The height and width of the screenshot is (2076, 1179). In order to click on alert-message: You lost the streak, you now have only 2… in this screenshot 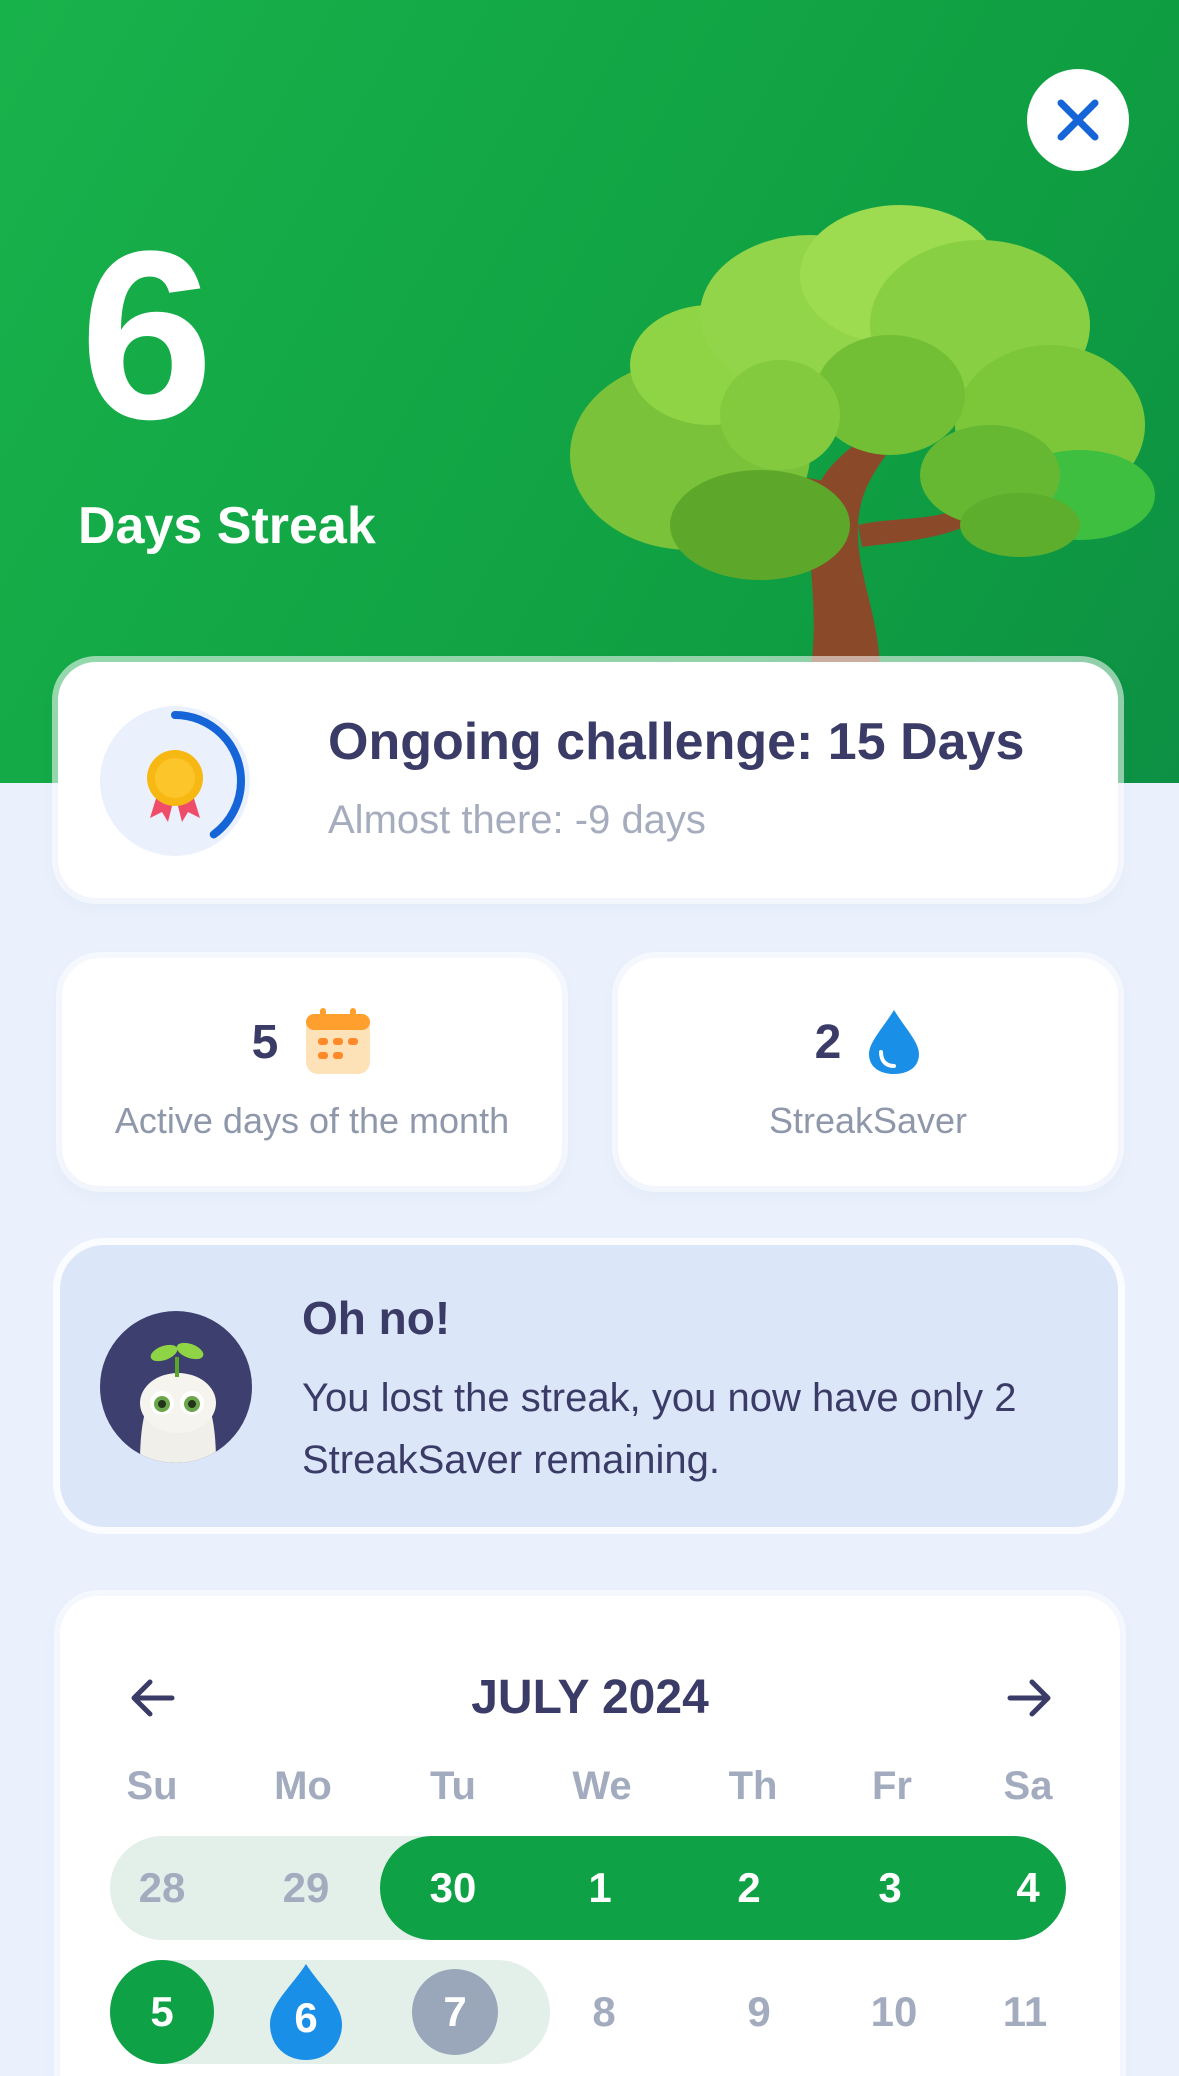, I will do `click(659, 1429)`.